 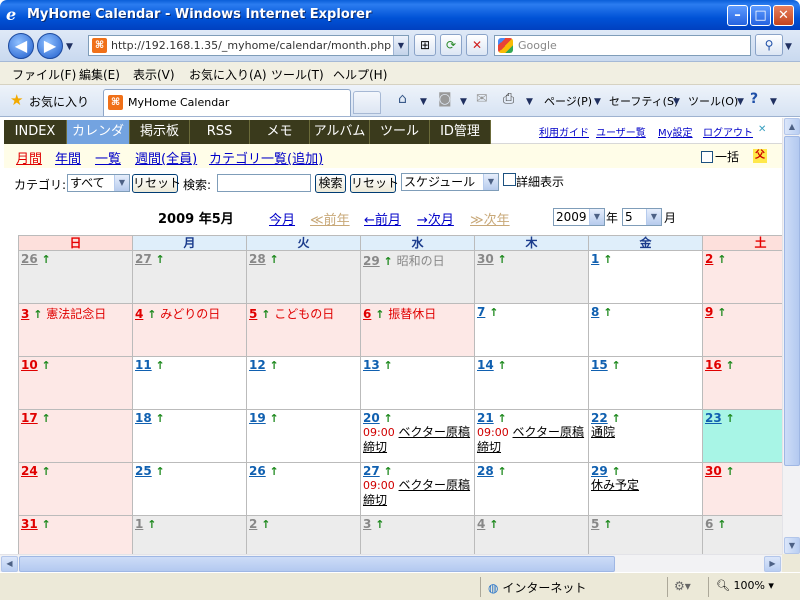 I want to click on horizontal-scrollbar: ◀ ▶, so click(x=391, y=563).